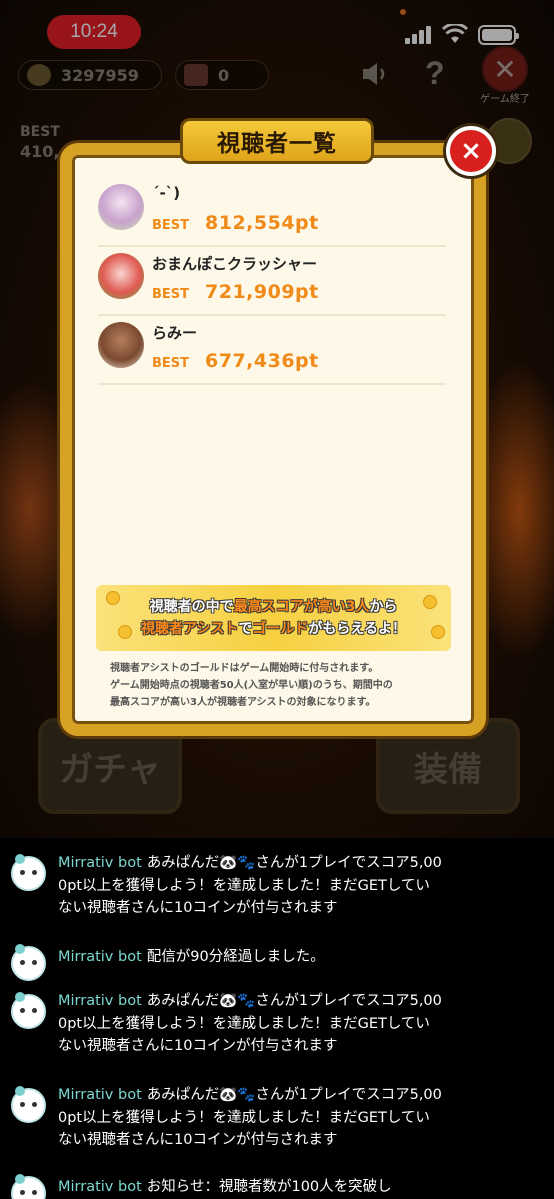  I want to click on close-dialog-button: ×, so click(471, 151).